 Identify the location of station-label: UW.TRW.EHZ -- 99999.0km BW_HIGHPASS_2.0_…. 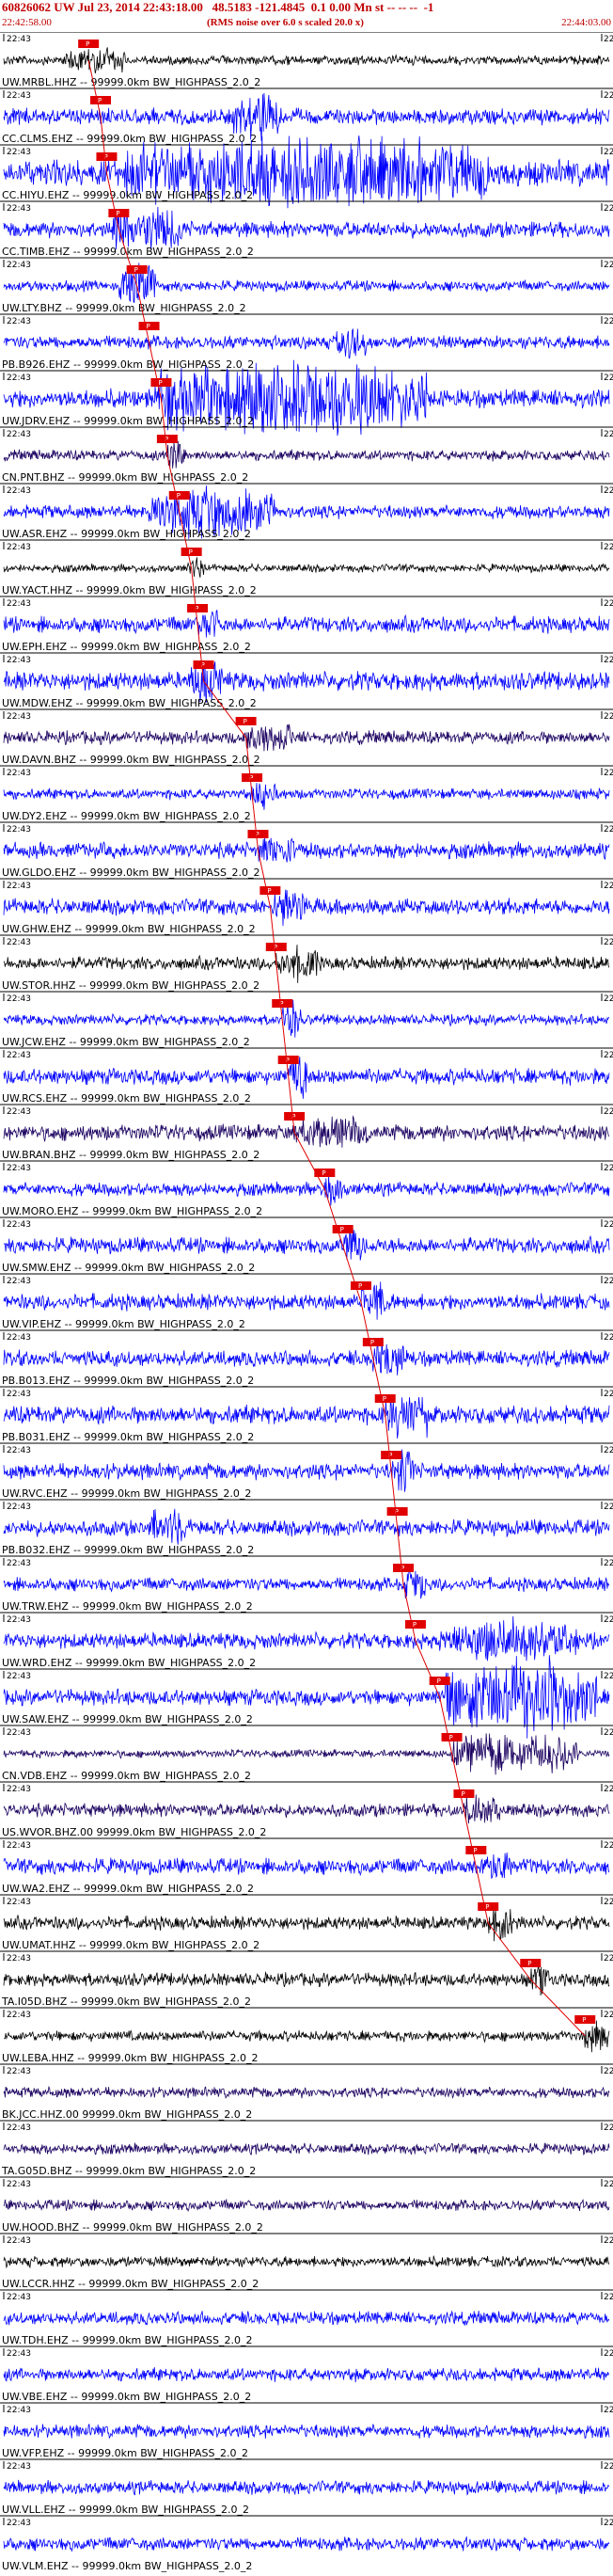
(127, 1606).